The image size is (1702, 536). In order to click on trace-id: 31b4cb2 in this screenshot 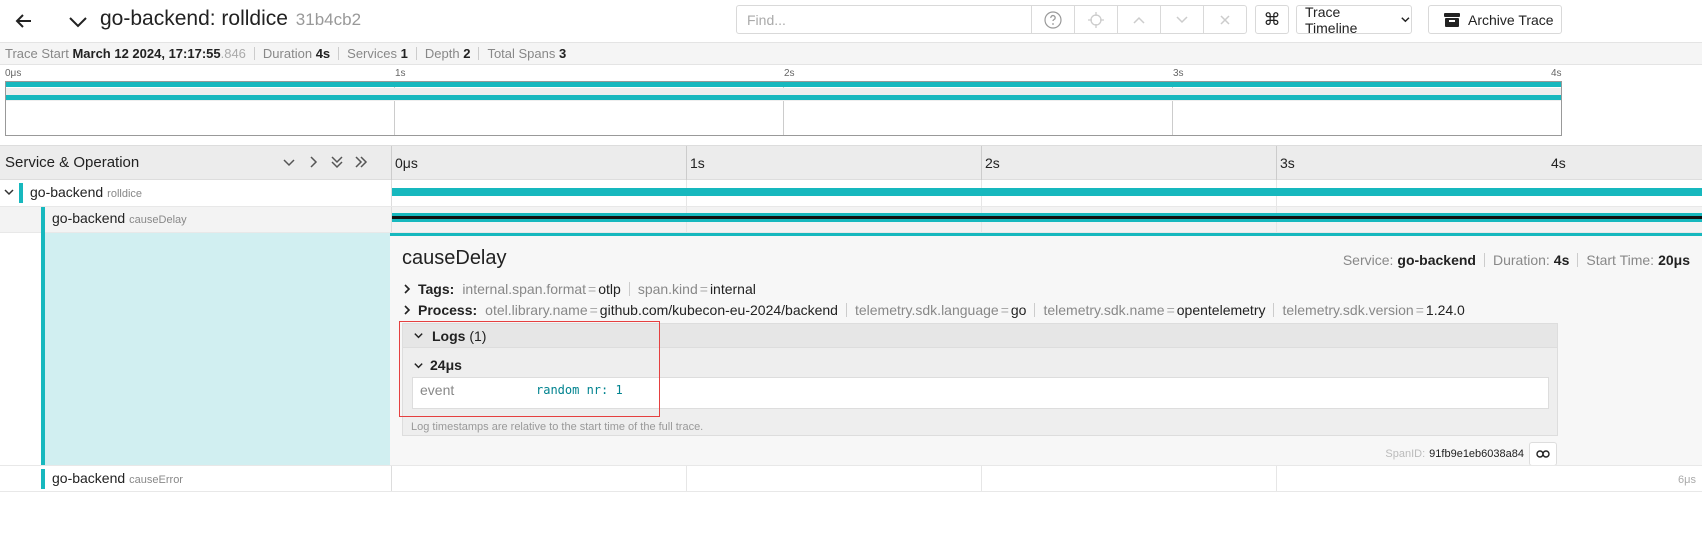, I will do `click(328, 19)`.